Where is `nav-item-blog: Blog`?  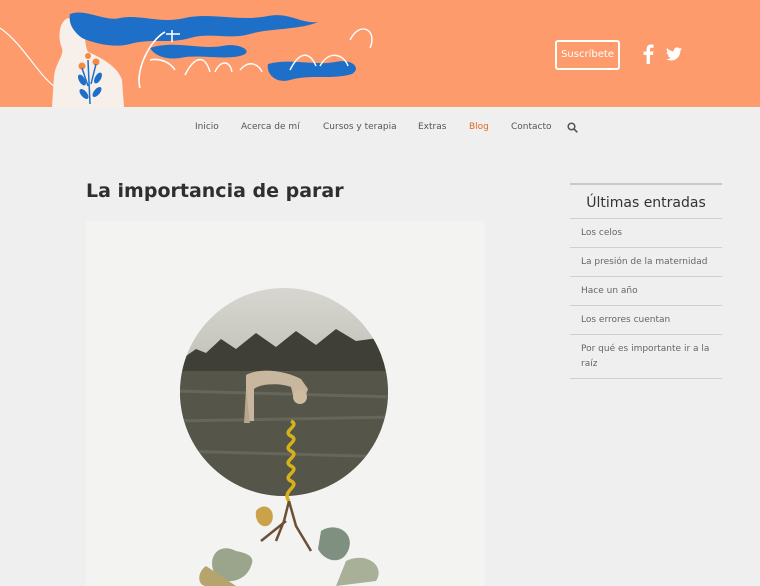
nav-item-blog: Blog is located at coordinates (479, 127).